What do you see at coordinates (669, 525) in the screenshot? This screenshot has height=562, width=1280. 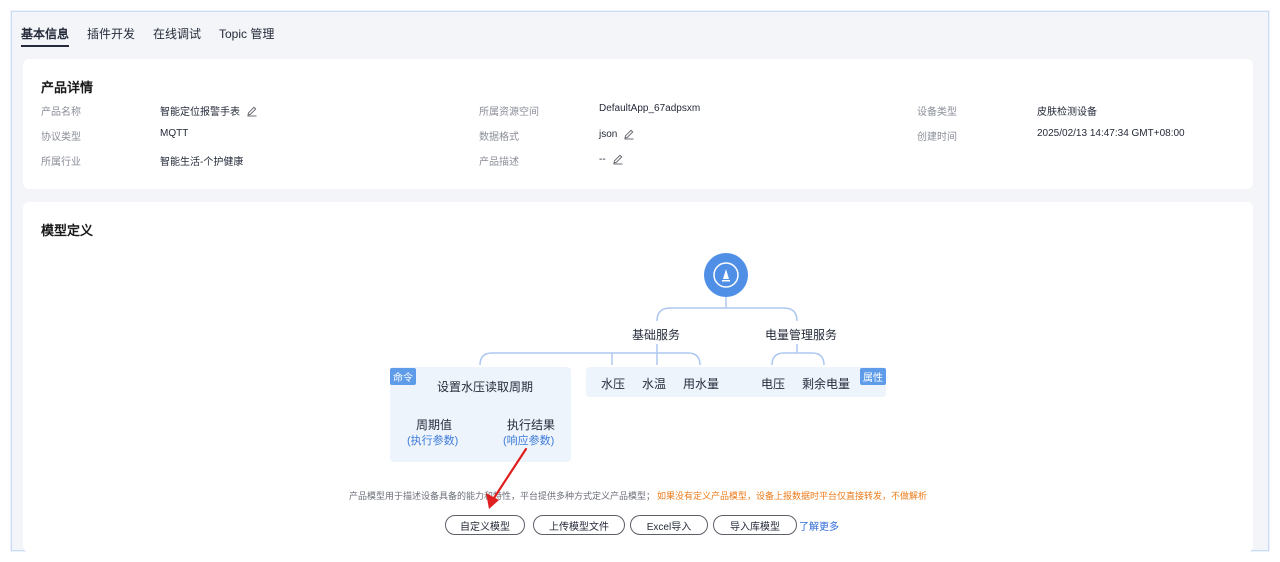 I see `excel-import-button: Excel导入` at bounding box center [669, 525].